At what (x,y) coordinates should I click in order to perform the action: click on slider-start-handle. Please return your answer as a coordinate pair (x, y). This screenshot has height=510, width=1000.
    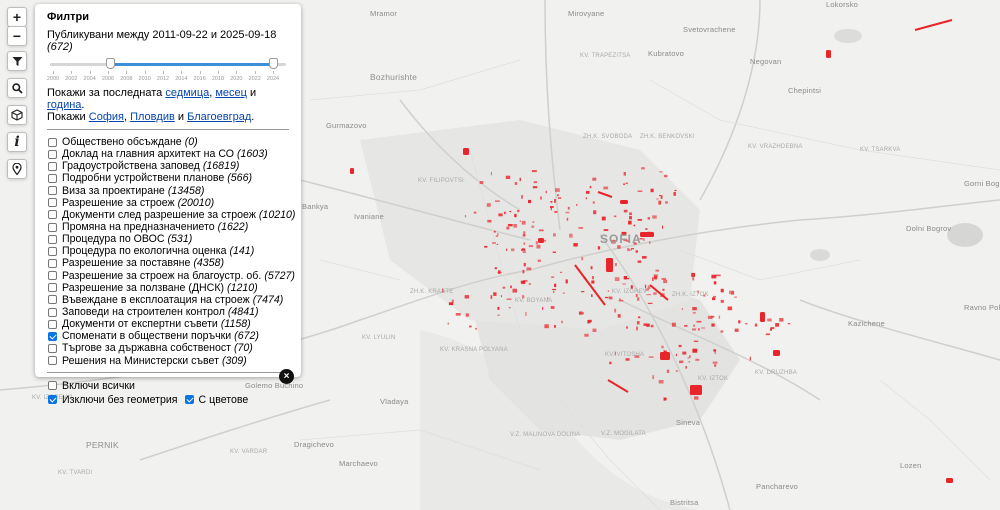
    Looking at the image, I should click on (110, 63).